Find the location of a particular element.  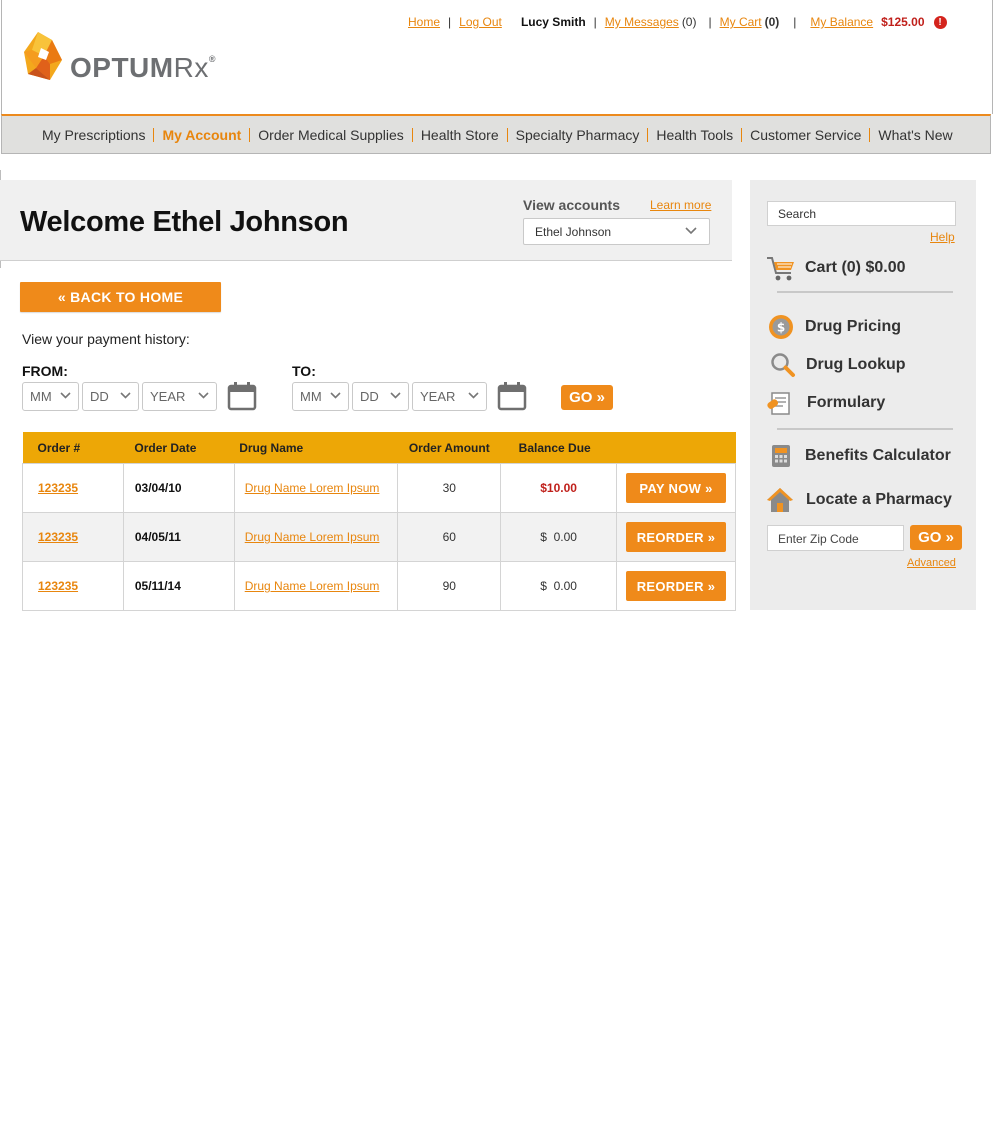

my-messages-link: My Messages is located at coordinates (642, 22).